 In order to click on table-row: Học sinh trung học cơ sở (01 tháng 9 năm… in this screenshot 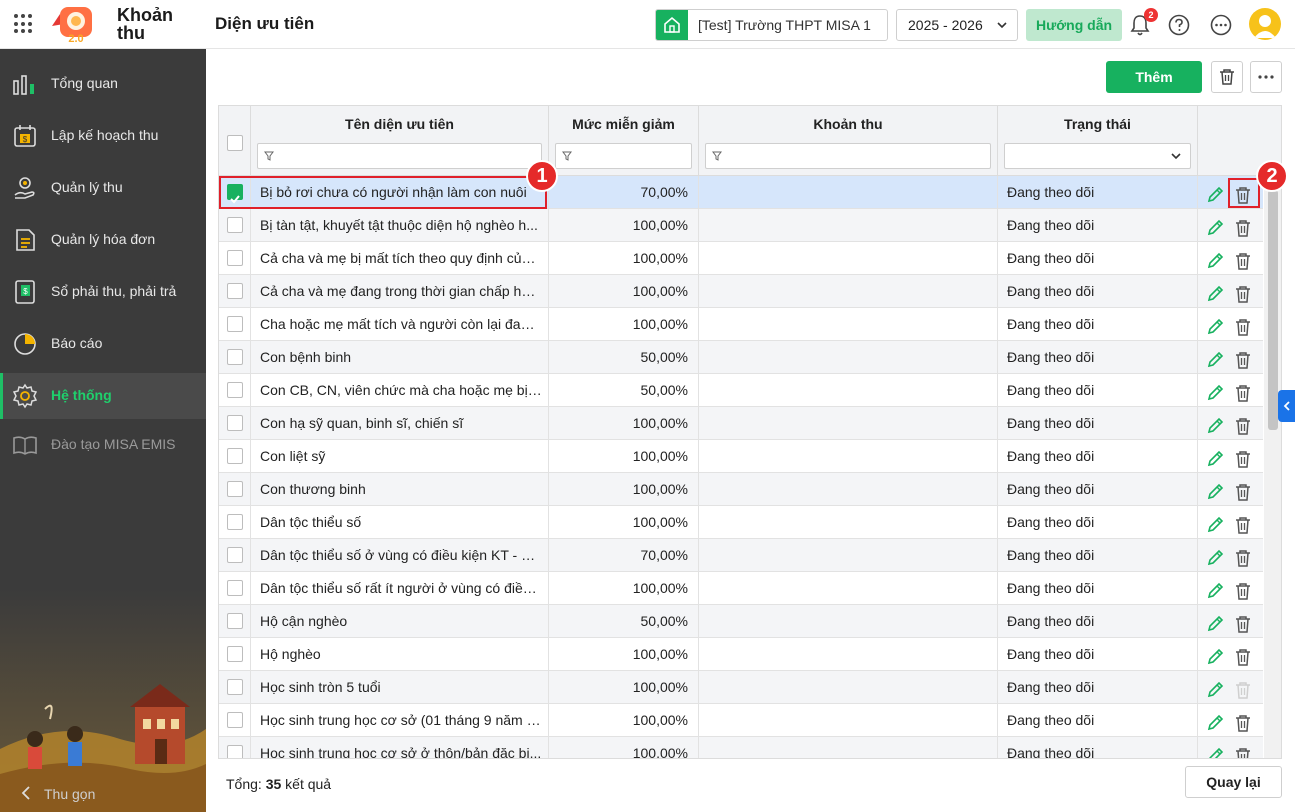, I will do `click(741, 720)`.